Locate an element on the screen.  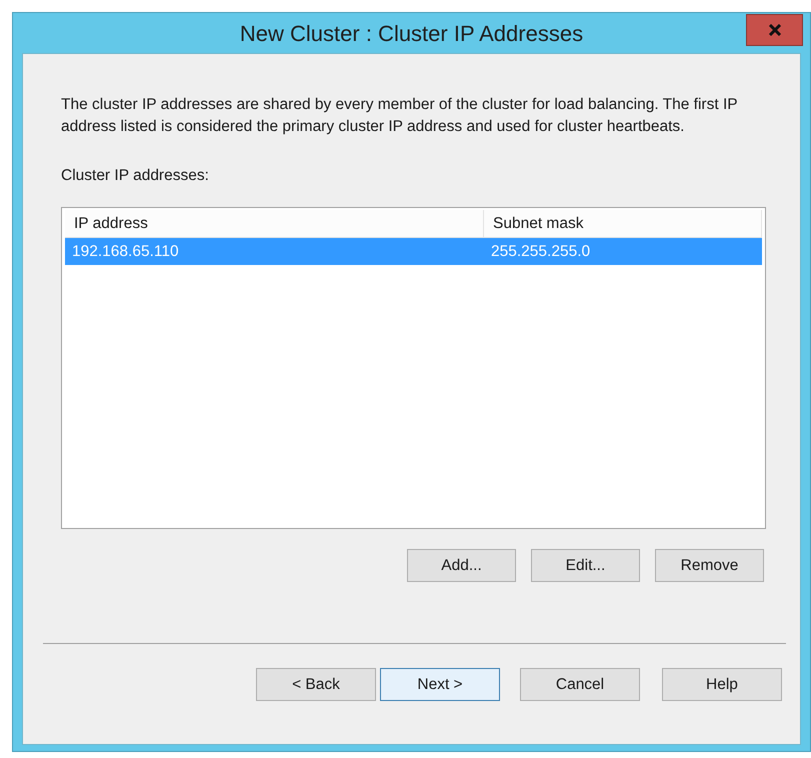
close-icon is located at coordinates (775, 30).